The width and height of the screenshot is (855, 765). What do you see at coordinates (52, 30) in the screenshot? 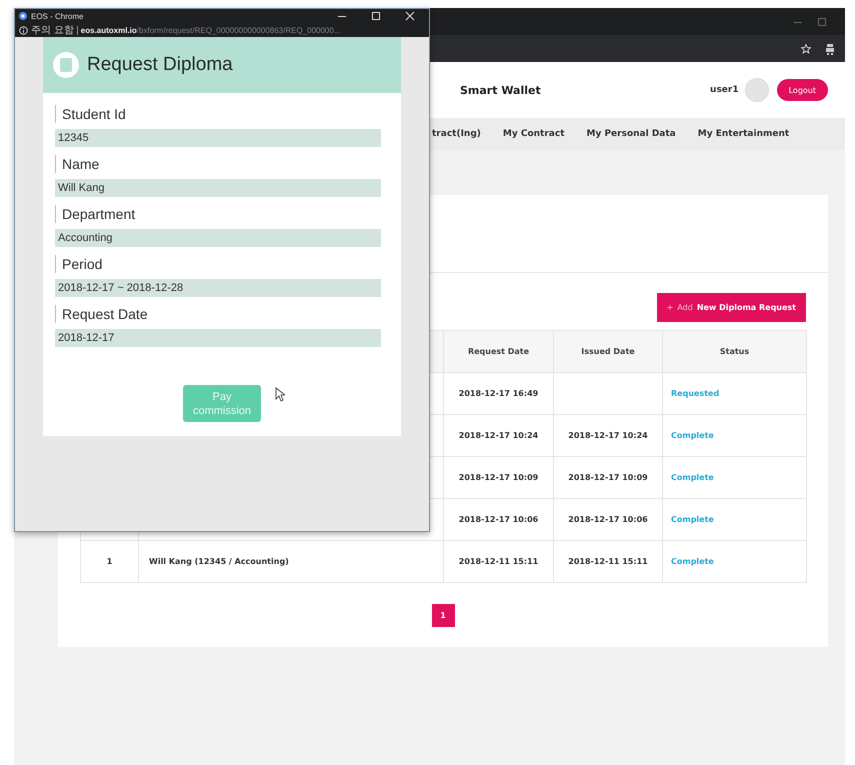
I see `security-warning: 주의 요함` at bounding box center [52, 30].